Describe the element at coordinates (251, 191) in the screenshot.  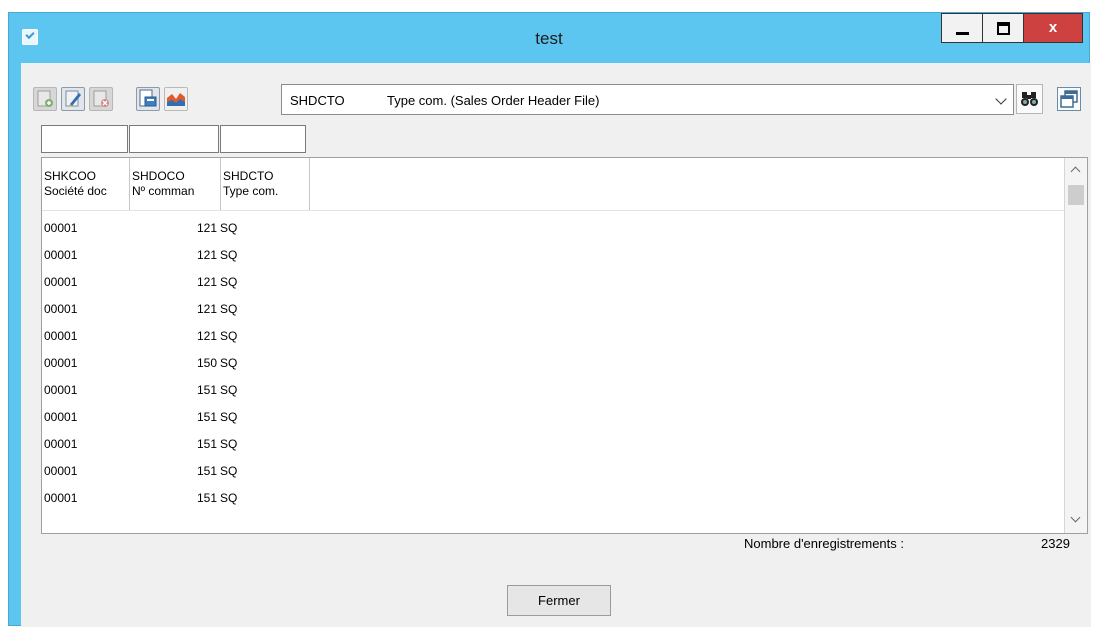
I see `column-label: Type com.` at that location.